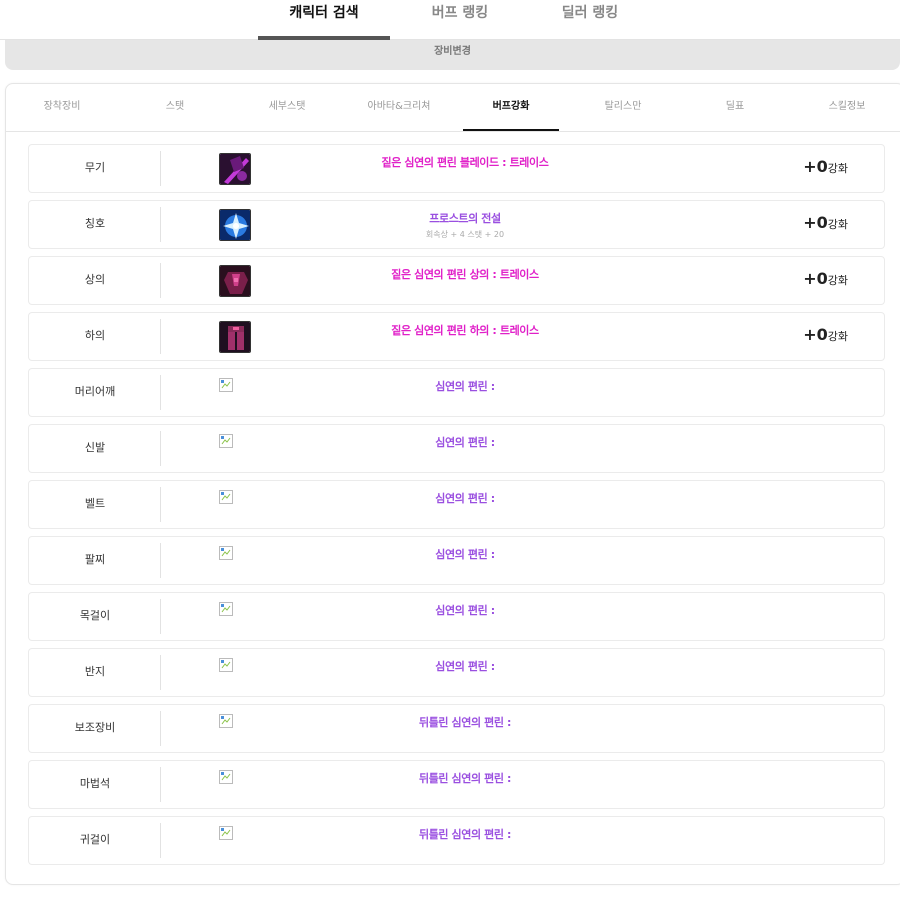  Describe the element at coordinates (95, 279) in the screenshot. I see `slot-label: 상의` at that location.